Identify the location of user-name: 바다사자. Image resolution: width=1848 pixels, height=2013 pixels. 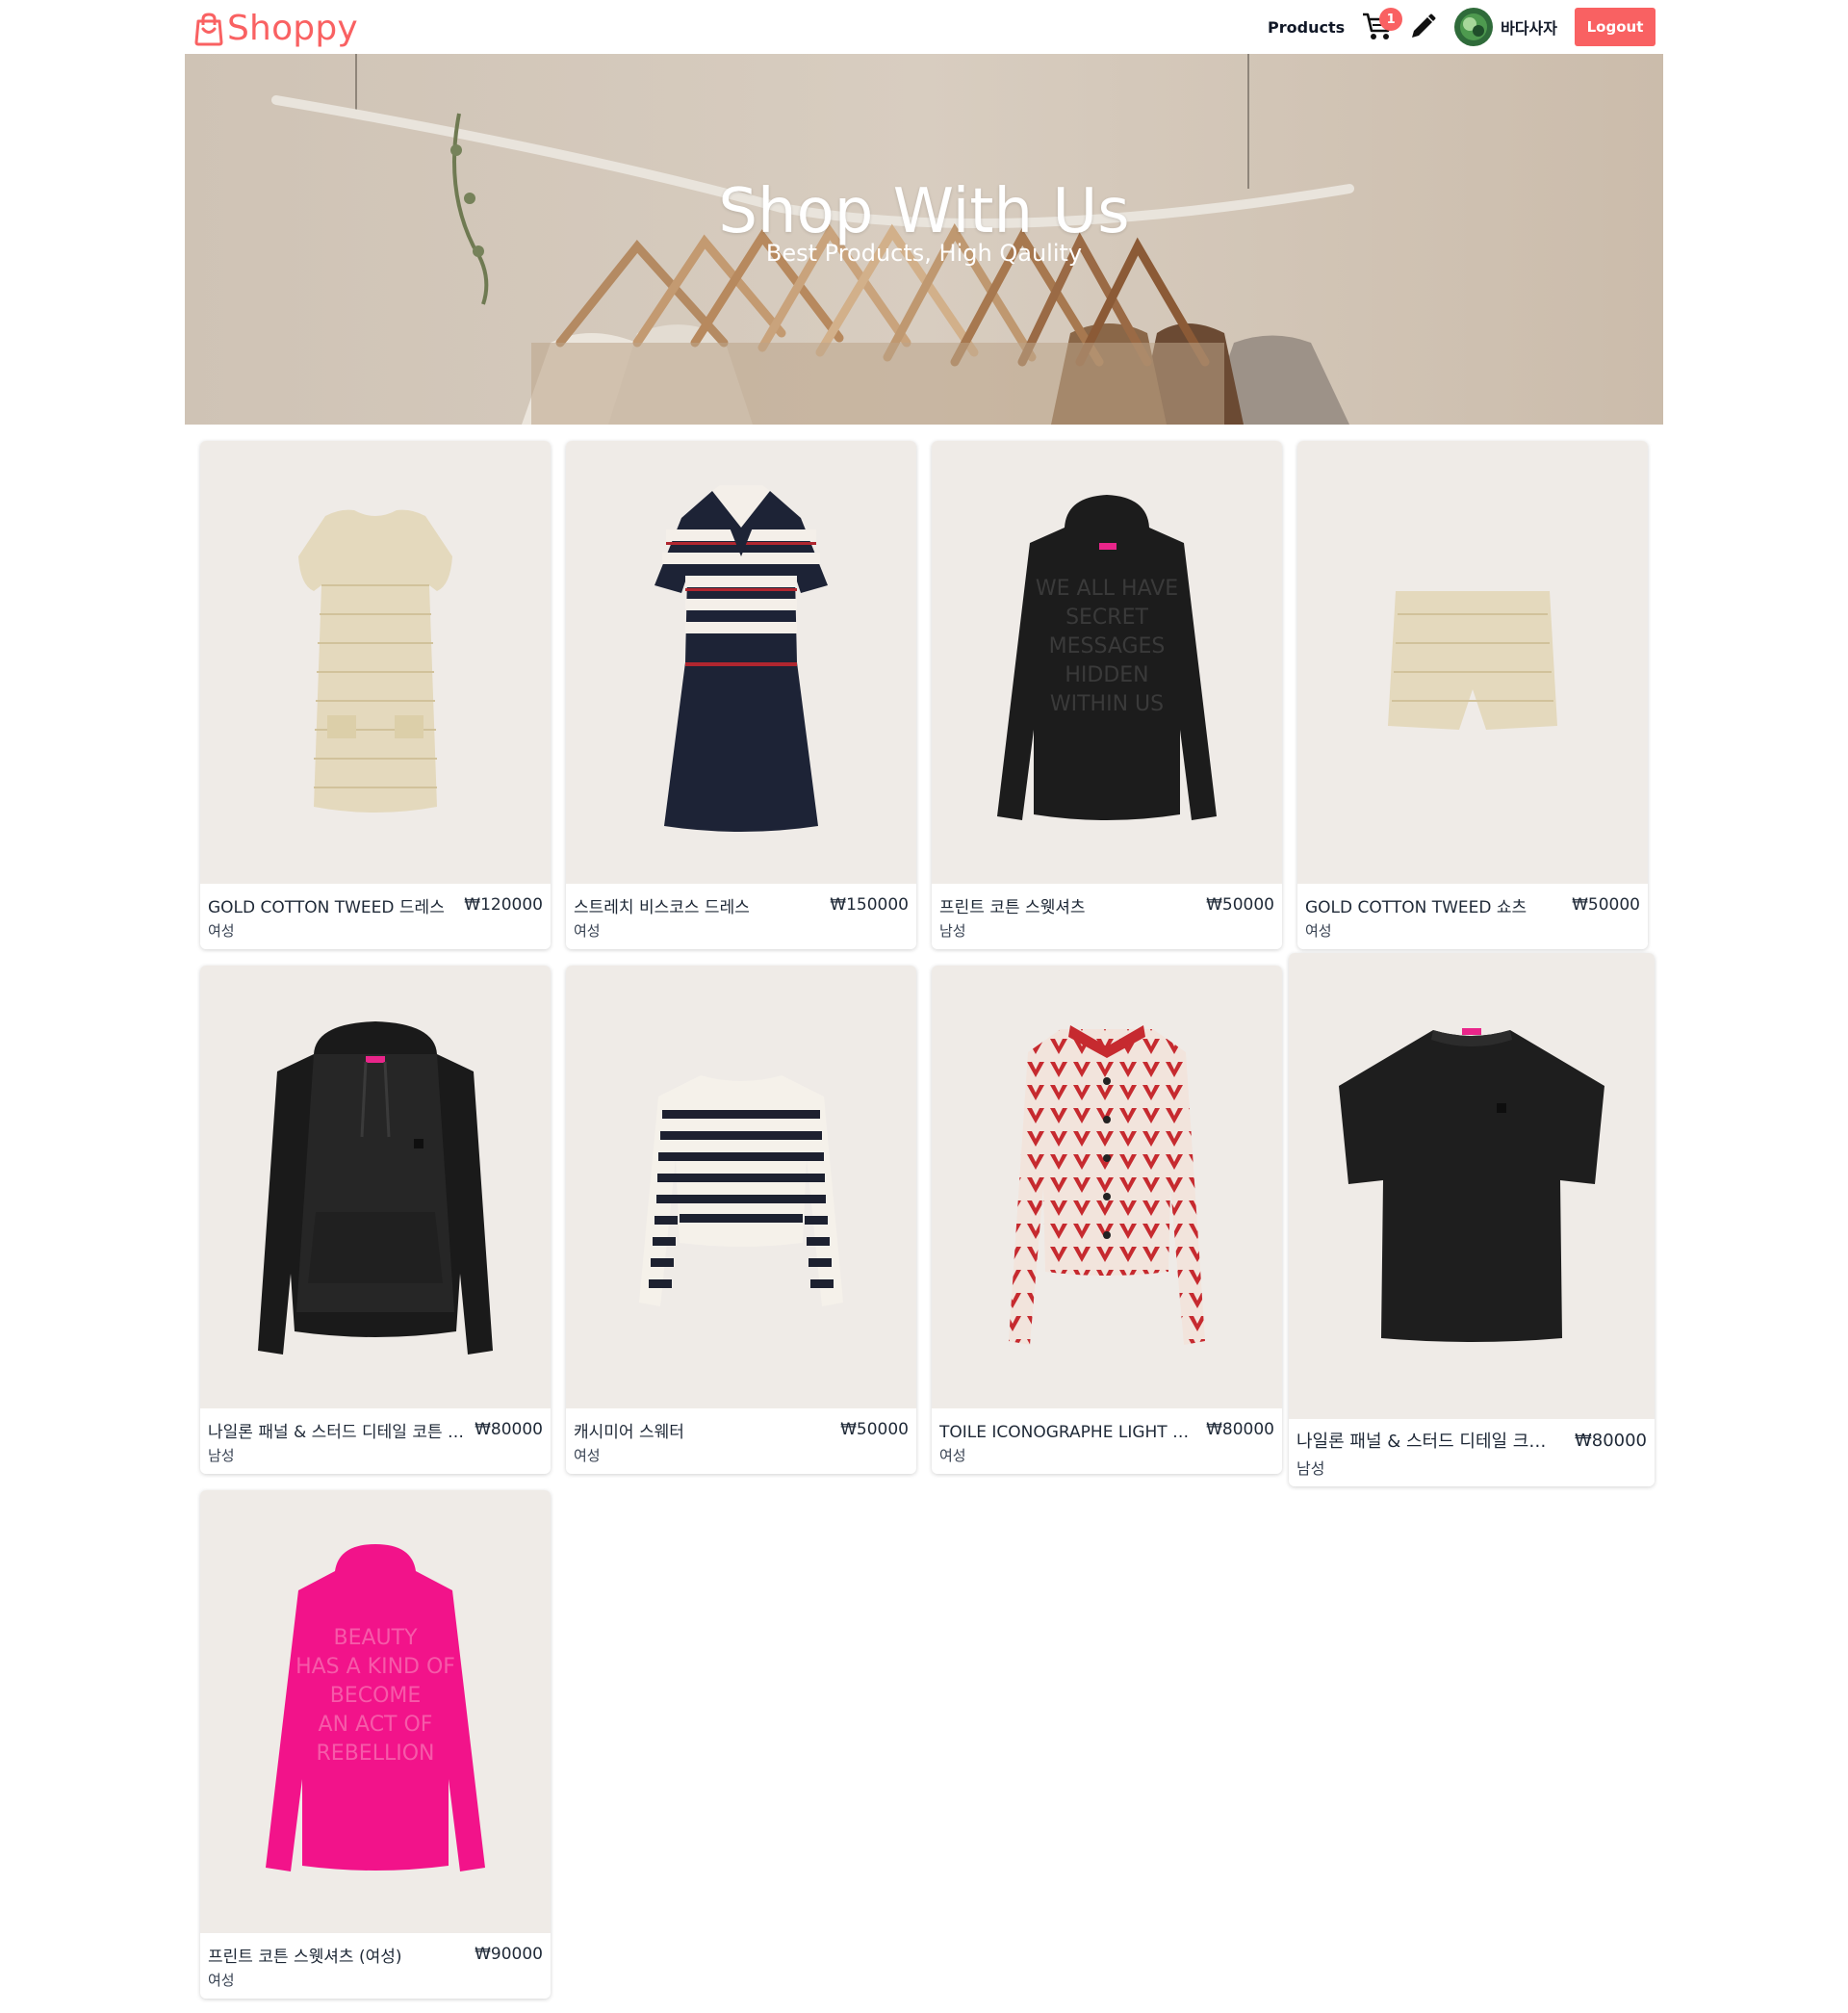
(1529, 28).